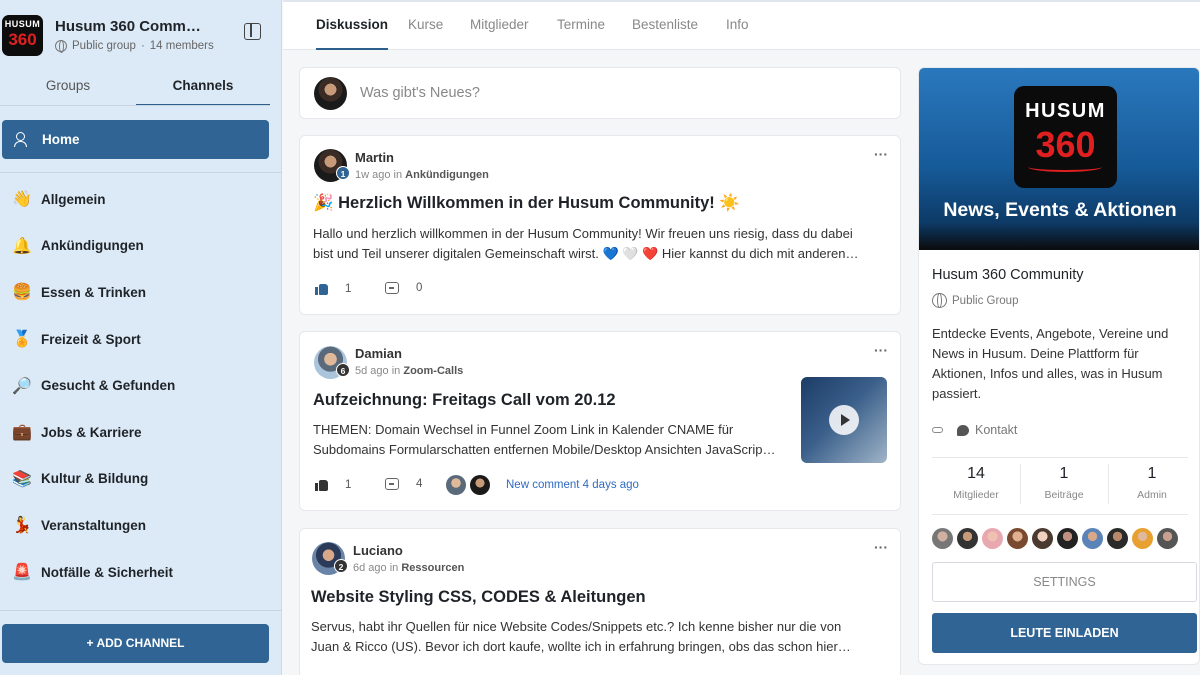 The image size is (1200, 675). Describe the element at coordinates (975, 300) in the screenshot. I see `about-type: Public Group` at that location.